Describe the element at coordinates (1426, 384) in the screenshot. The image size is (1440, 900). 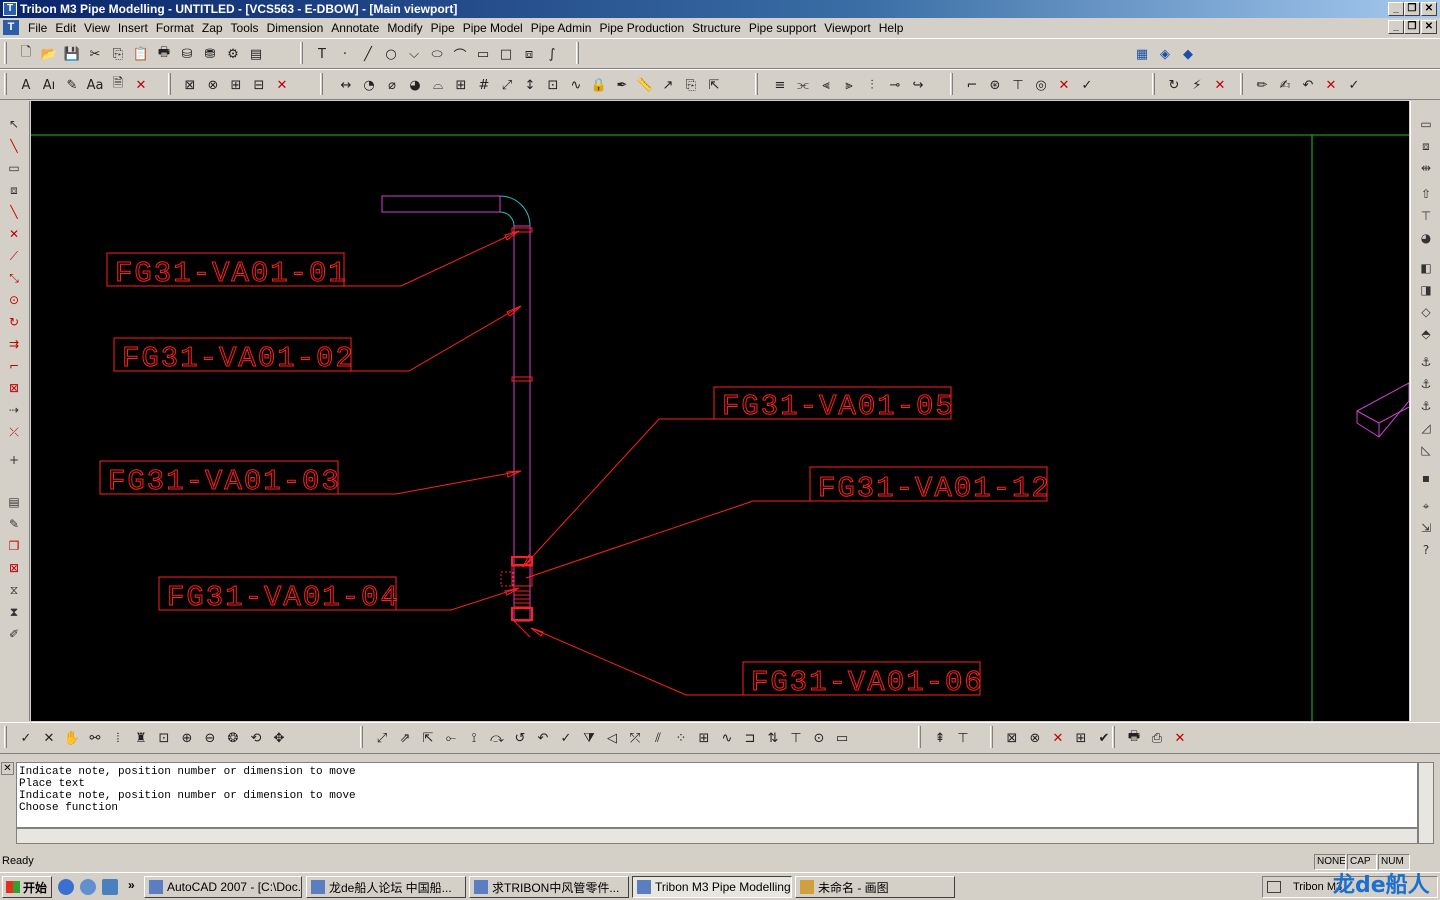
I see `anchor-2-icon: ⚓` at that location.